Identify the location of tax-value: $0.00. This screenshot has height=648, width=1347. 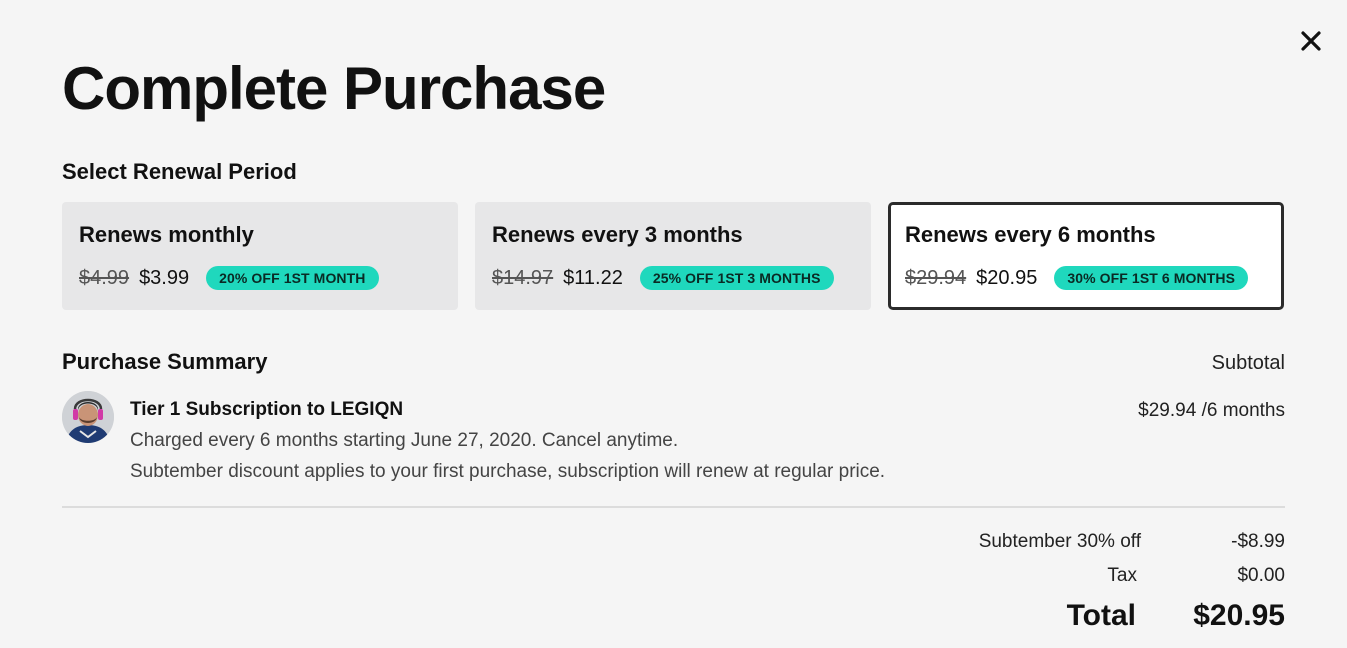
(1261, 575).